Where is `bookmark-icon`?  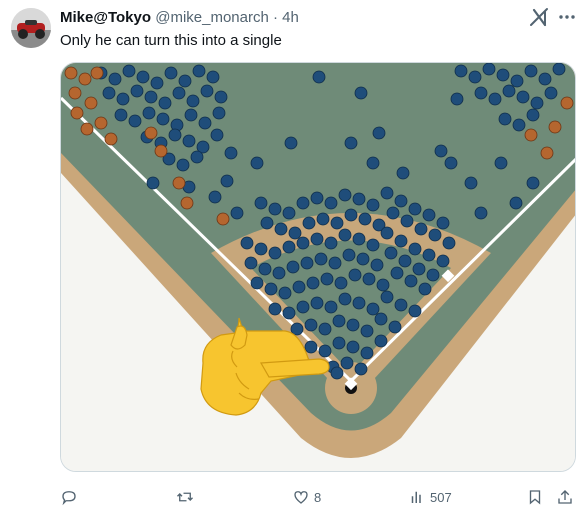 bookmark-icon is located at coordinates (535, 497).